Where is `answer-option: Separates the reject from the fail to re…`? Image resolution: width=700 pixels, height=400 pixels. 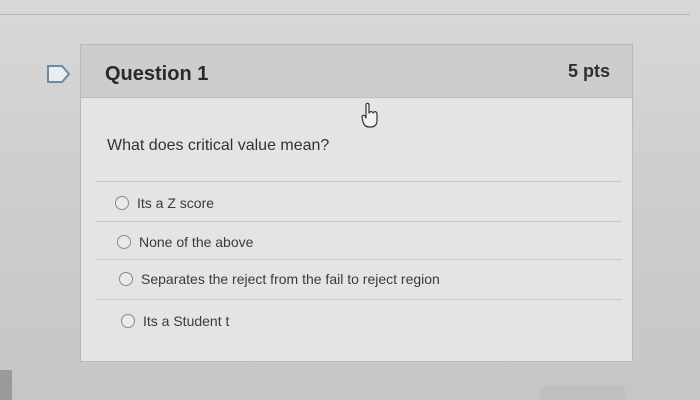
answer-option: Separates the reject from the fail to re… is located at coordinates (279, 279).